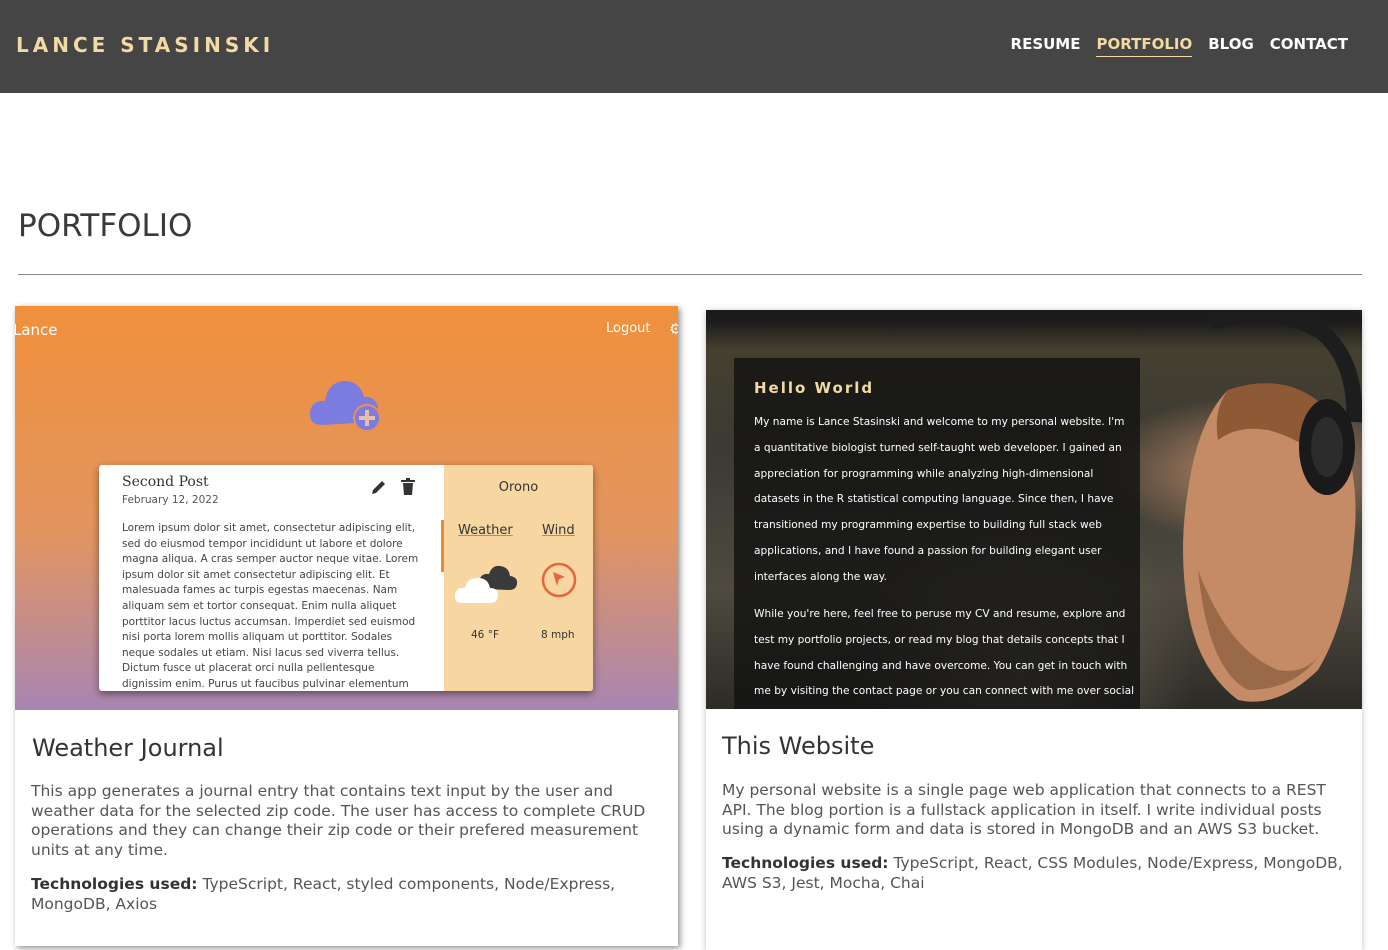 The height and width of the screenshot is (950, 1388). What do you see at coordinates (1231, 46) in the screenshot?
I see `nav-item-blog: BLOG` at bounding box center [1231, 46].